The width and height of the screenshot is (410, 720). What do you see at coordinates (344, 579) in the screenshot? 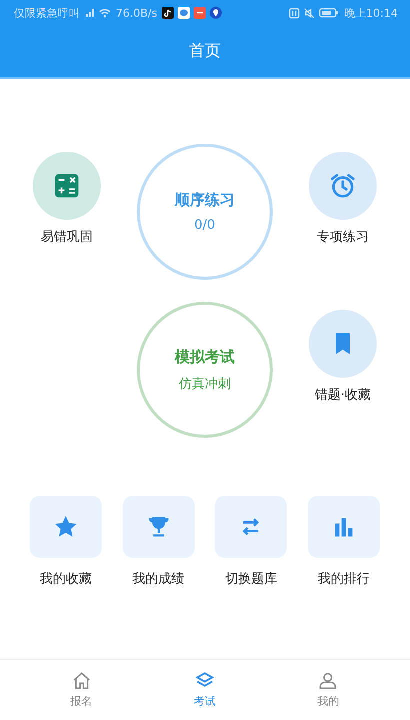
I see `tool-label: 我的排行` at bounding box center [344, 579].